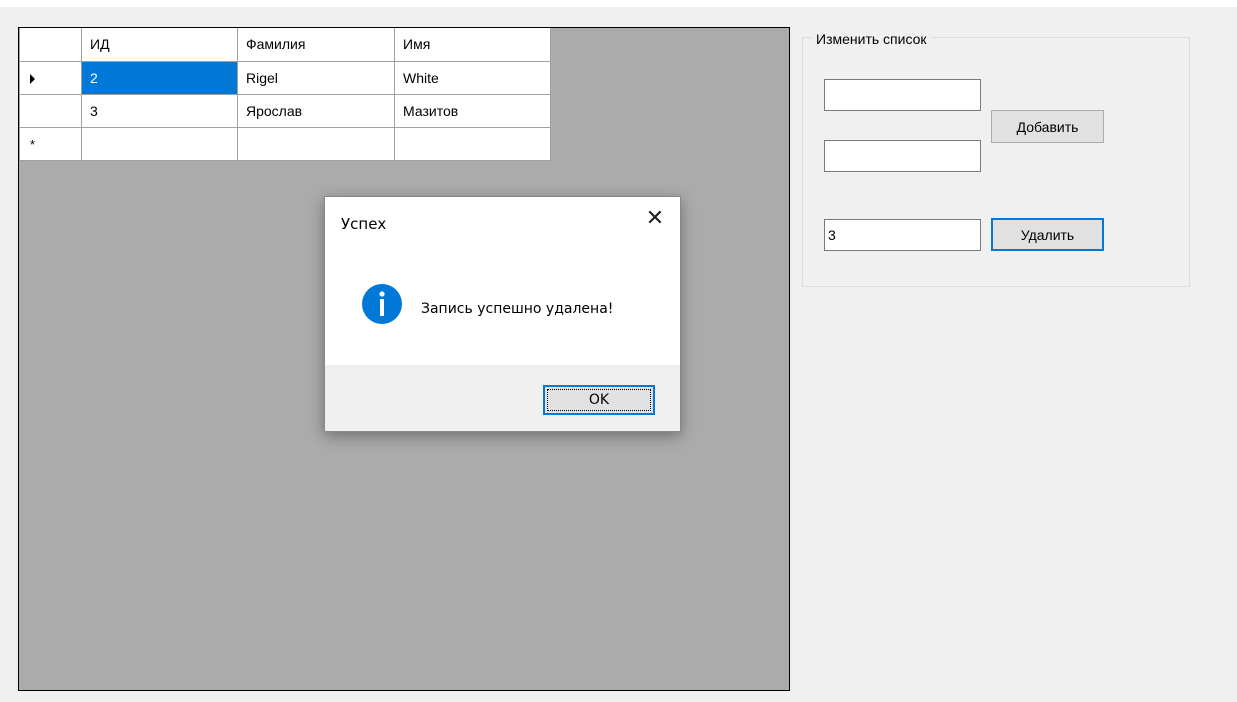  Describe the element at coordinates (902, 156) in the screenshot. I see `name-input` at that location.